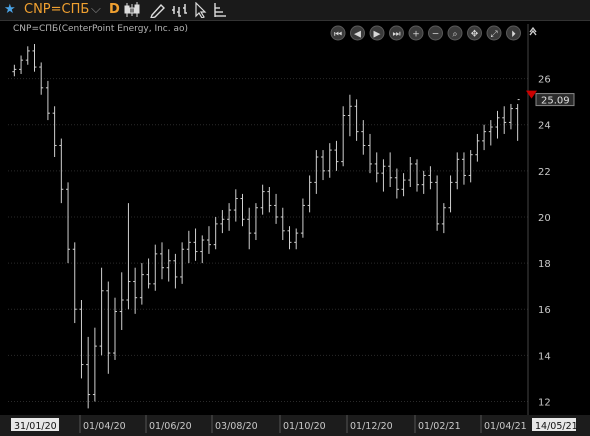 This screenshot has height=436, width=590. Describe the element at coordinates (170, 426) in the screenshot. I see `x-tick-label: 01/06/20` at that location.